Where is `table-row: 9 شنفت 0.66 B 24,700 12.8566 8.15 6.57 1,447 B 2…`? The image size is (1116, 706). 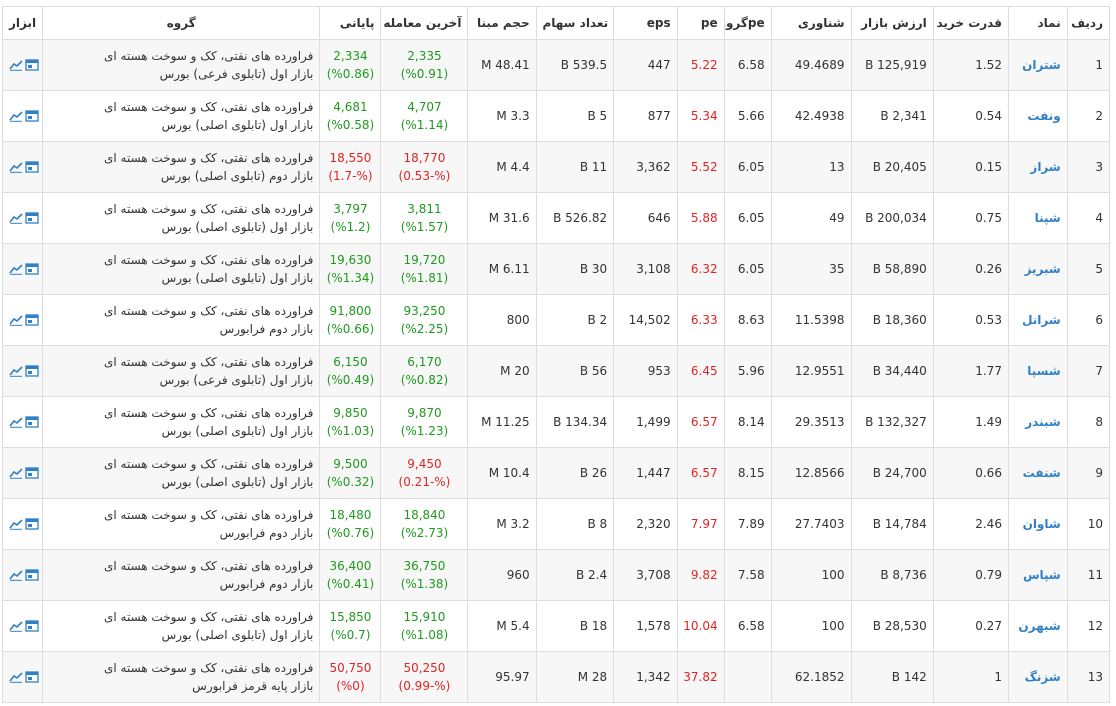
table-row: 9 شنفت 0.66 B 24,700 12.8566 8.15 6.57 1,447 B 2… is located at coordinates (556, 473).